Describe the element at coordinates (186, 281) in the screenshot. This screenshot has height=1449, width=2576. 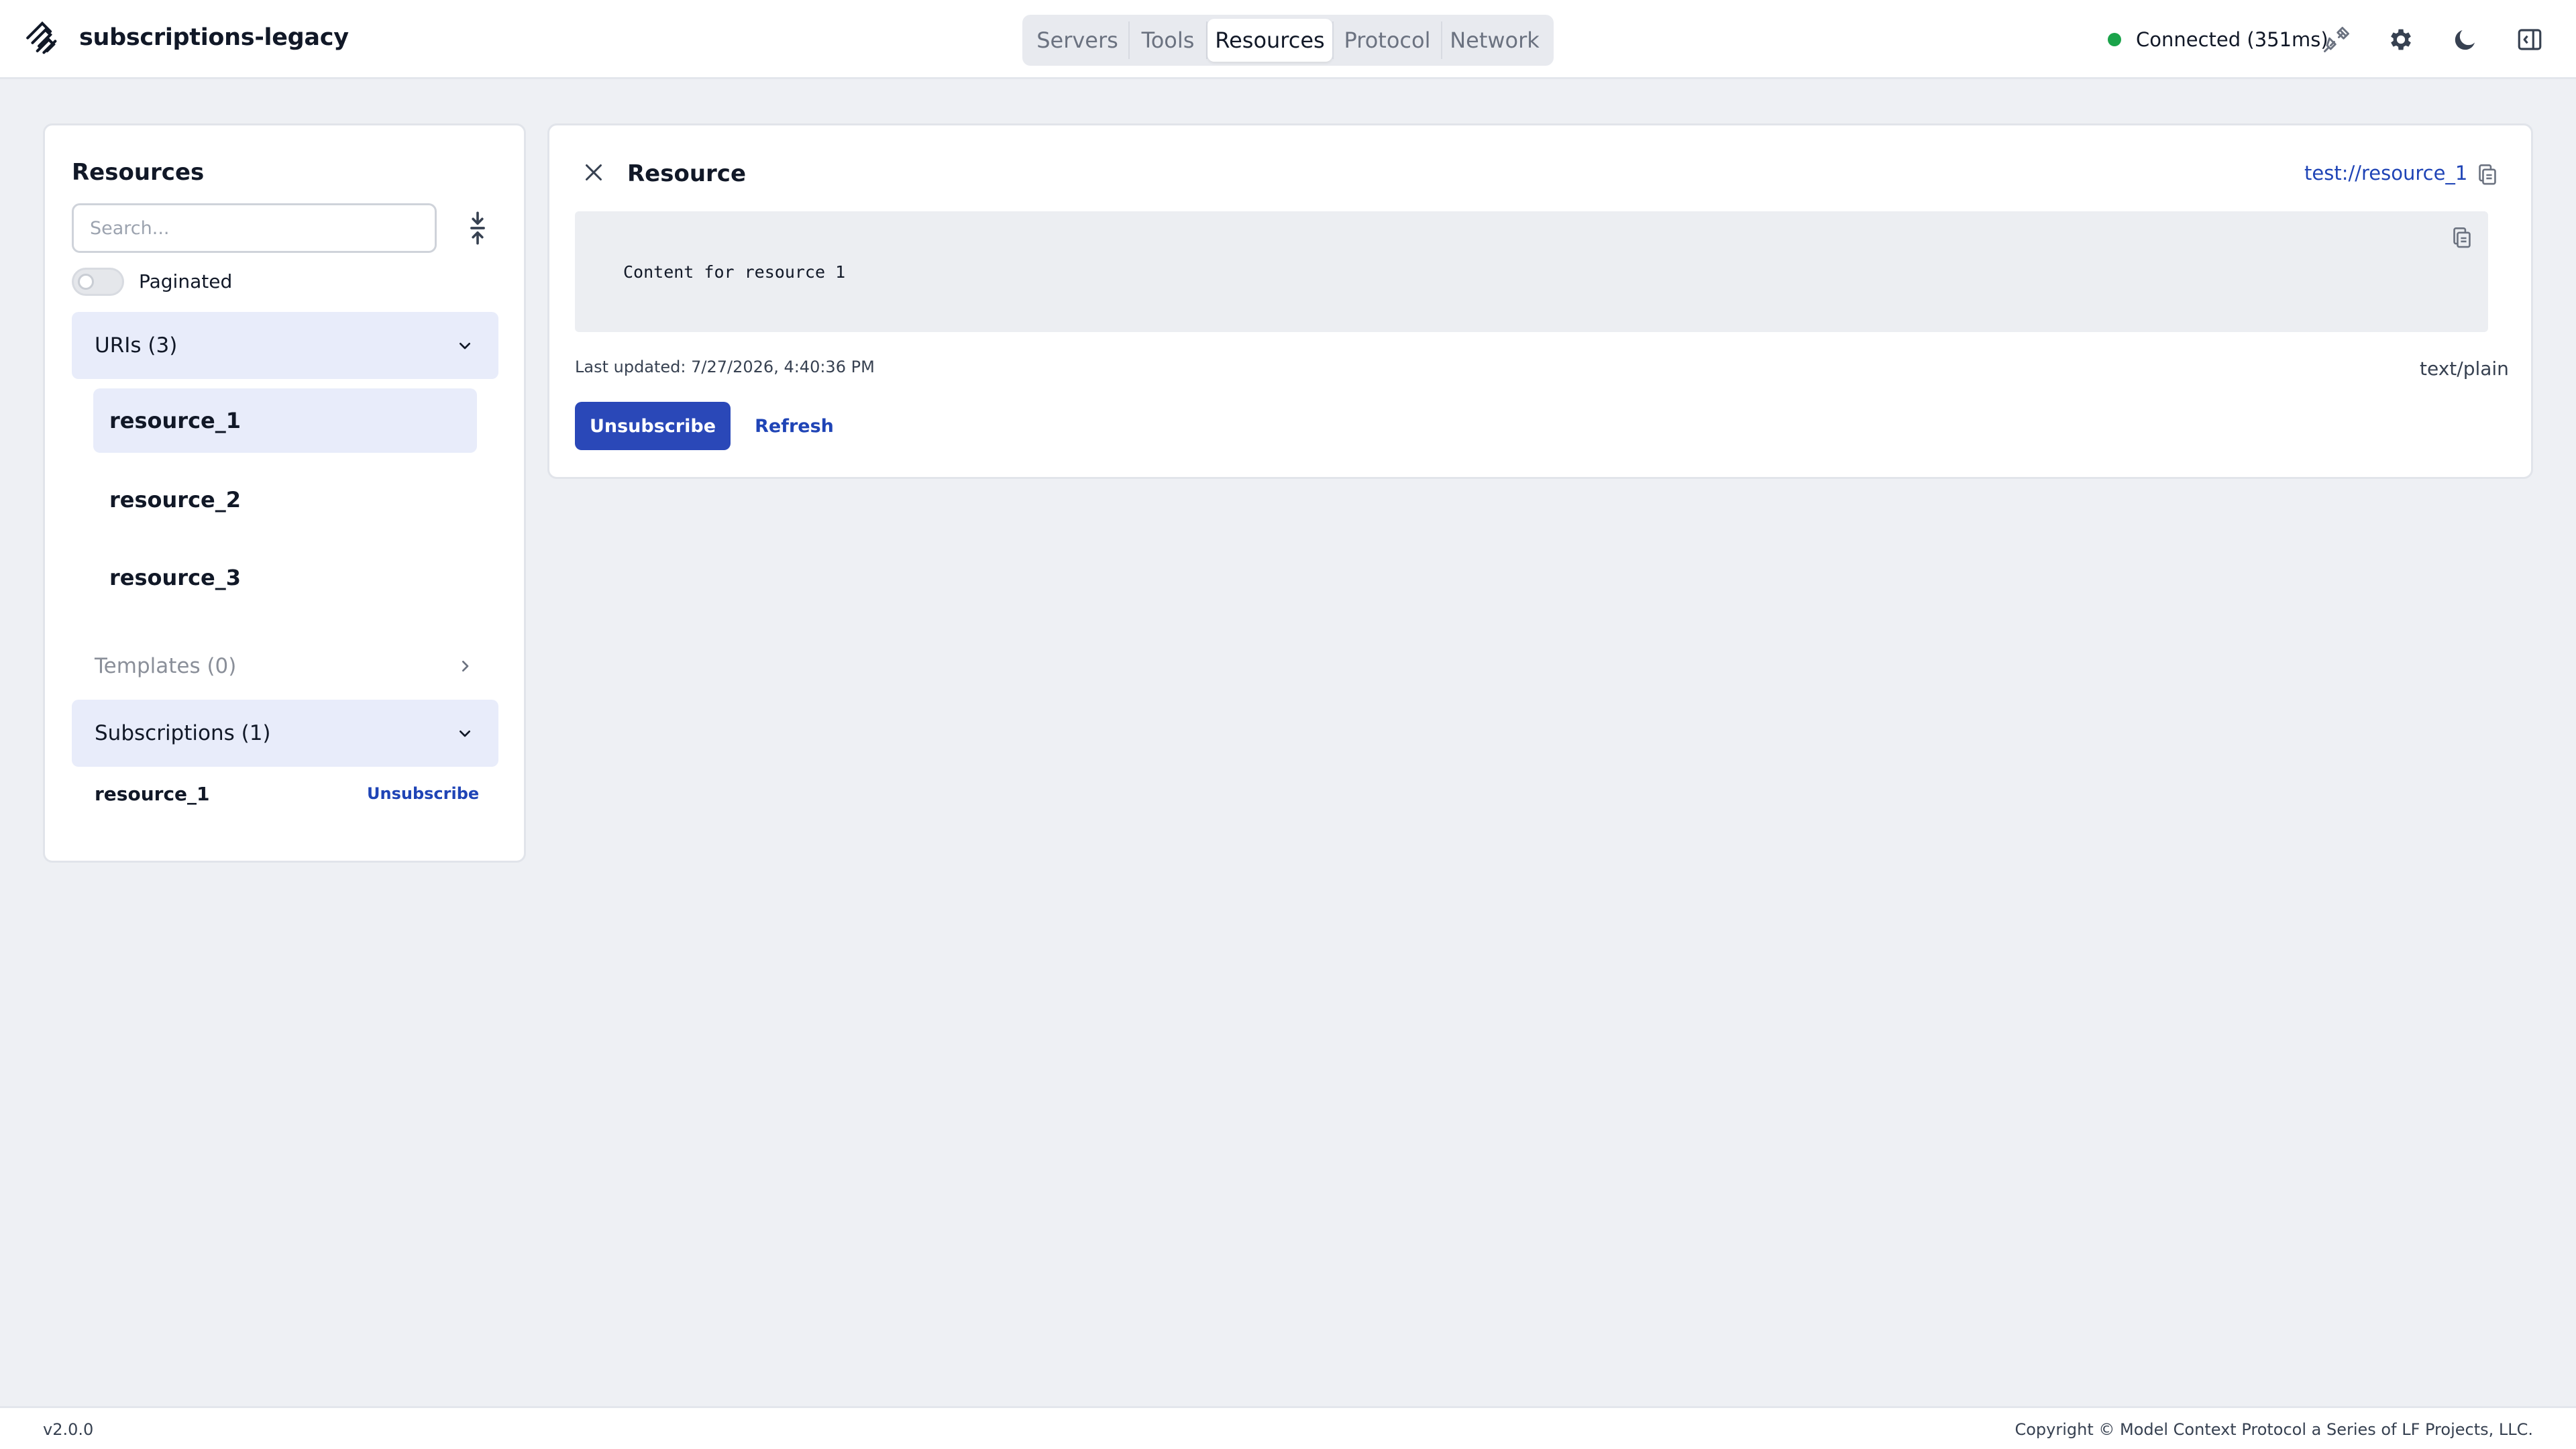
I see `paginated-label: Paginated` at that location.